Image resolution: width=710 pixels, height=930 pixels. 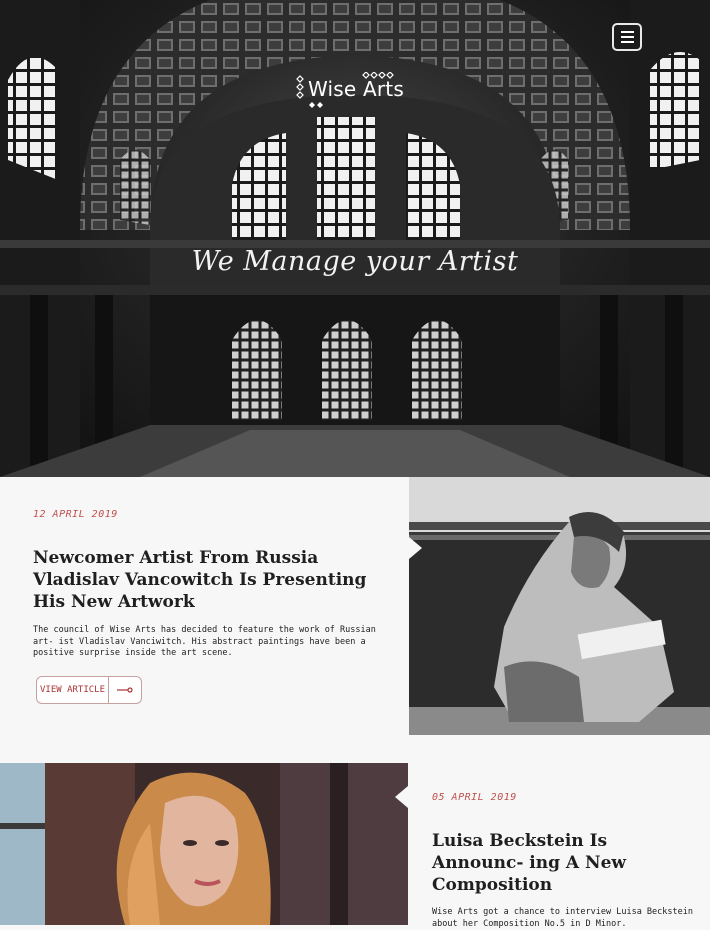 I want to click on arrow-right-icon, so click(x=125, y=690).